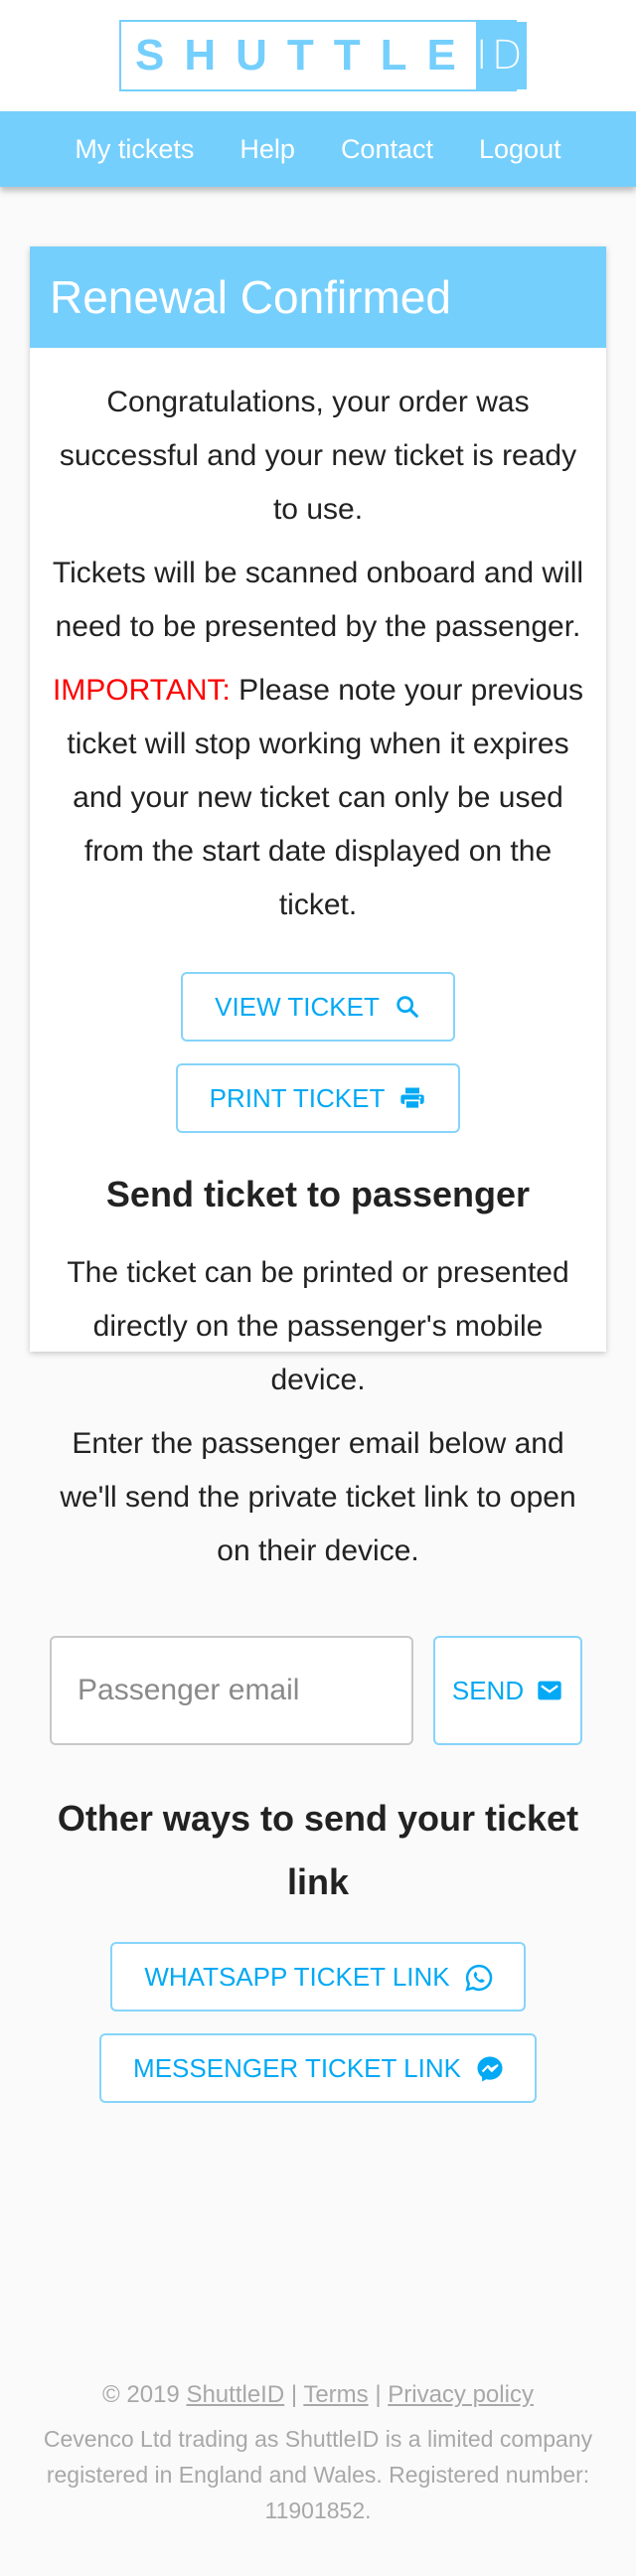 This screenshot has height=2576, width=636. I want to click on logo-bar: SHUTTLE ID, so click(318, 55).